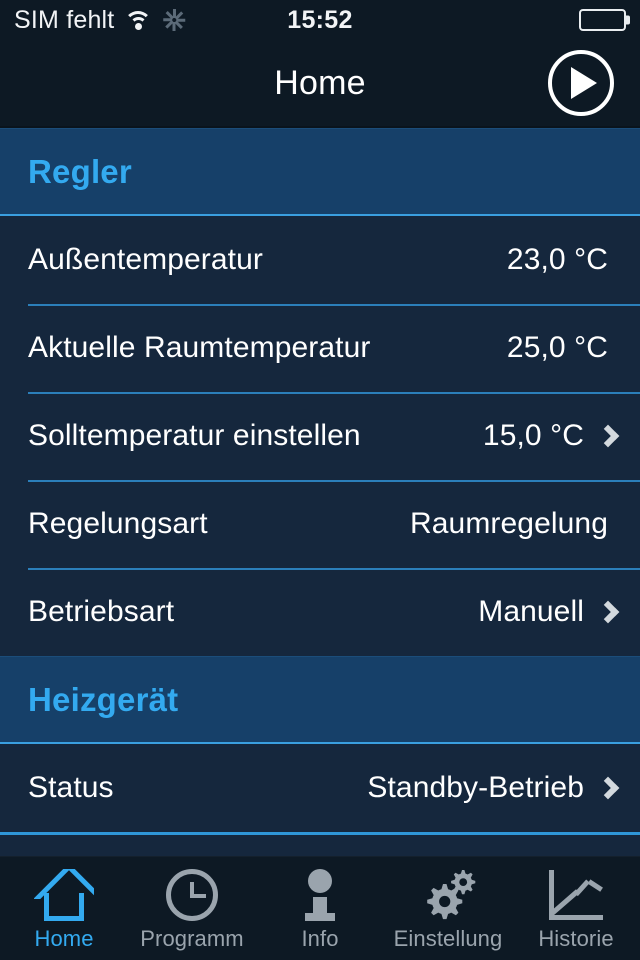  Describe the element at coordinates (576, 938) in the screenshot. I see `tab-label: Historie` at that location.